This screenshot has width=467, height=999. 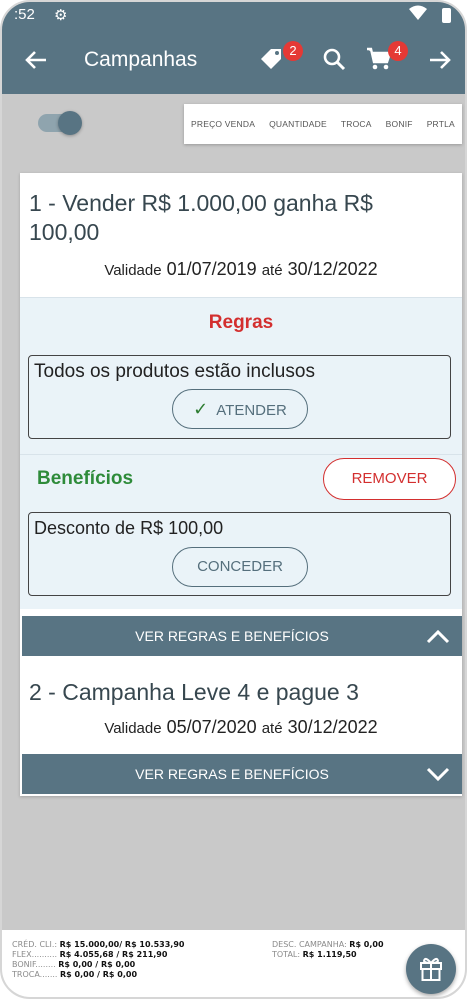 I want to click on tab-prtla: PRTLA, so click(x=441, y=124).